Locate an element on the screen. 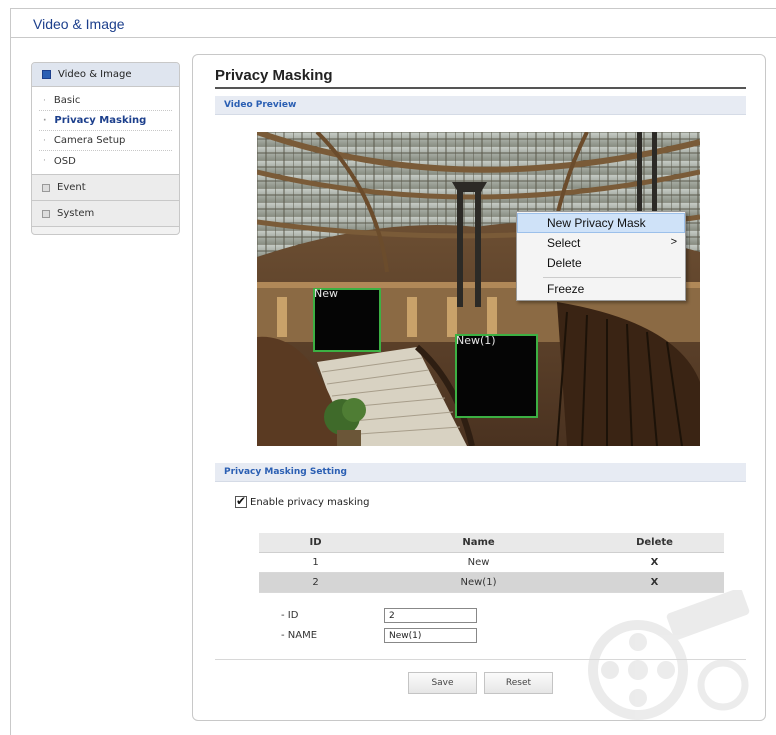 This screenshot has width=776, height=735. mask-table: ID Name Delete 1 New X 2 New(1) X is located at coordinates (491, 563).